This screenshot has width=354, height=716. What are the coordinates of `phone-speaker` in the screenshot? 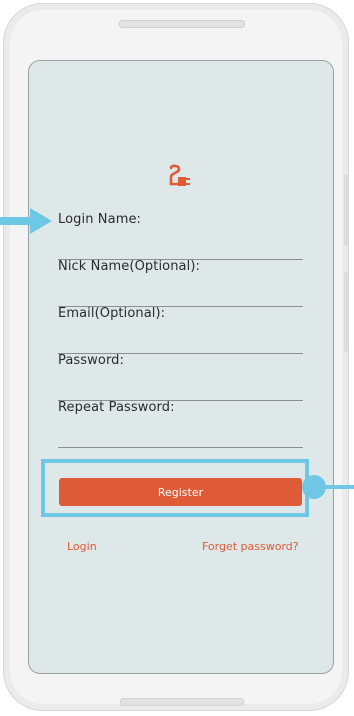 It's located at (182, 24).